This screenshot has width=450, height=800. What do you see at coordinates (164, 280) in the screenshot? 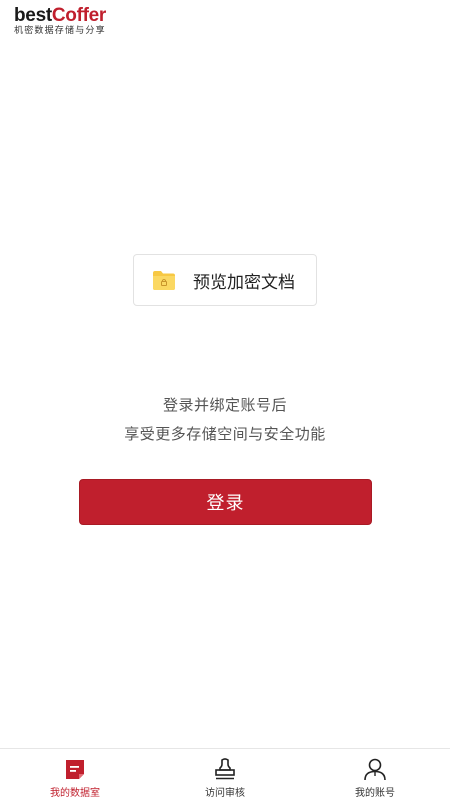
I see `locked-folder-icon` at bounding box center [164, 280].